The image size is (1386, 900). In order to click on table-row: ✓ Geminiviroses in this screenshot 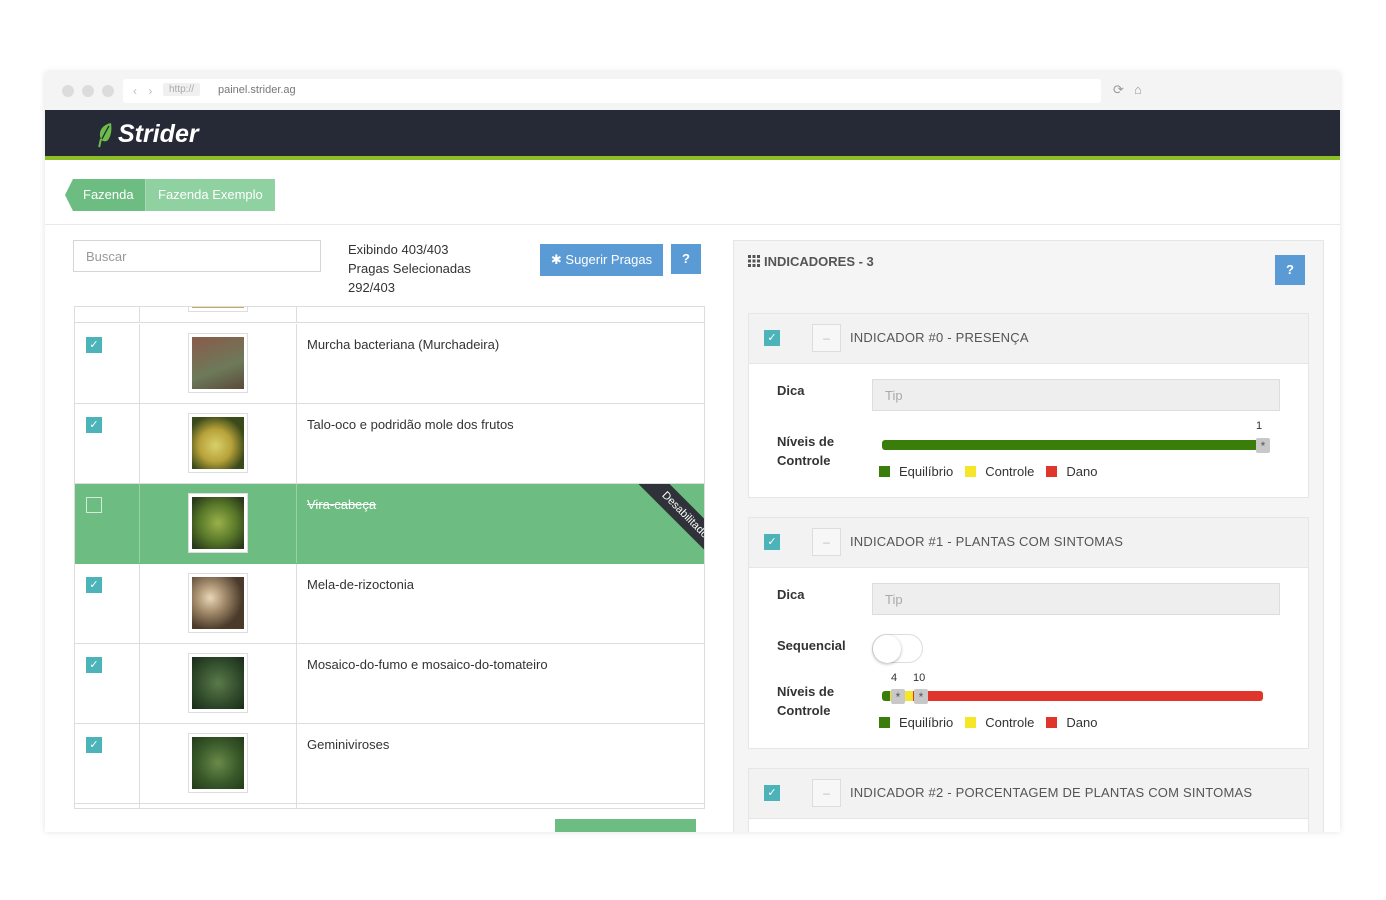, I will do `click(389, 764)`.